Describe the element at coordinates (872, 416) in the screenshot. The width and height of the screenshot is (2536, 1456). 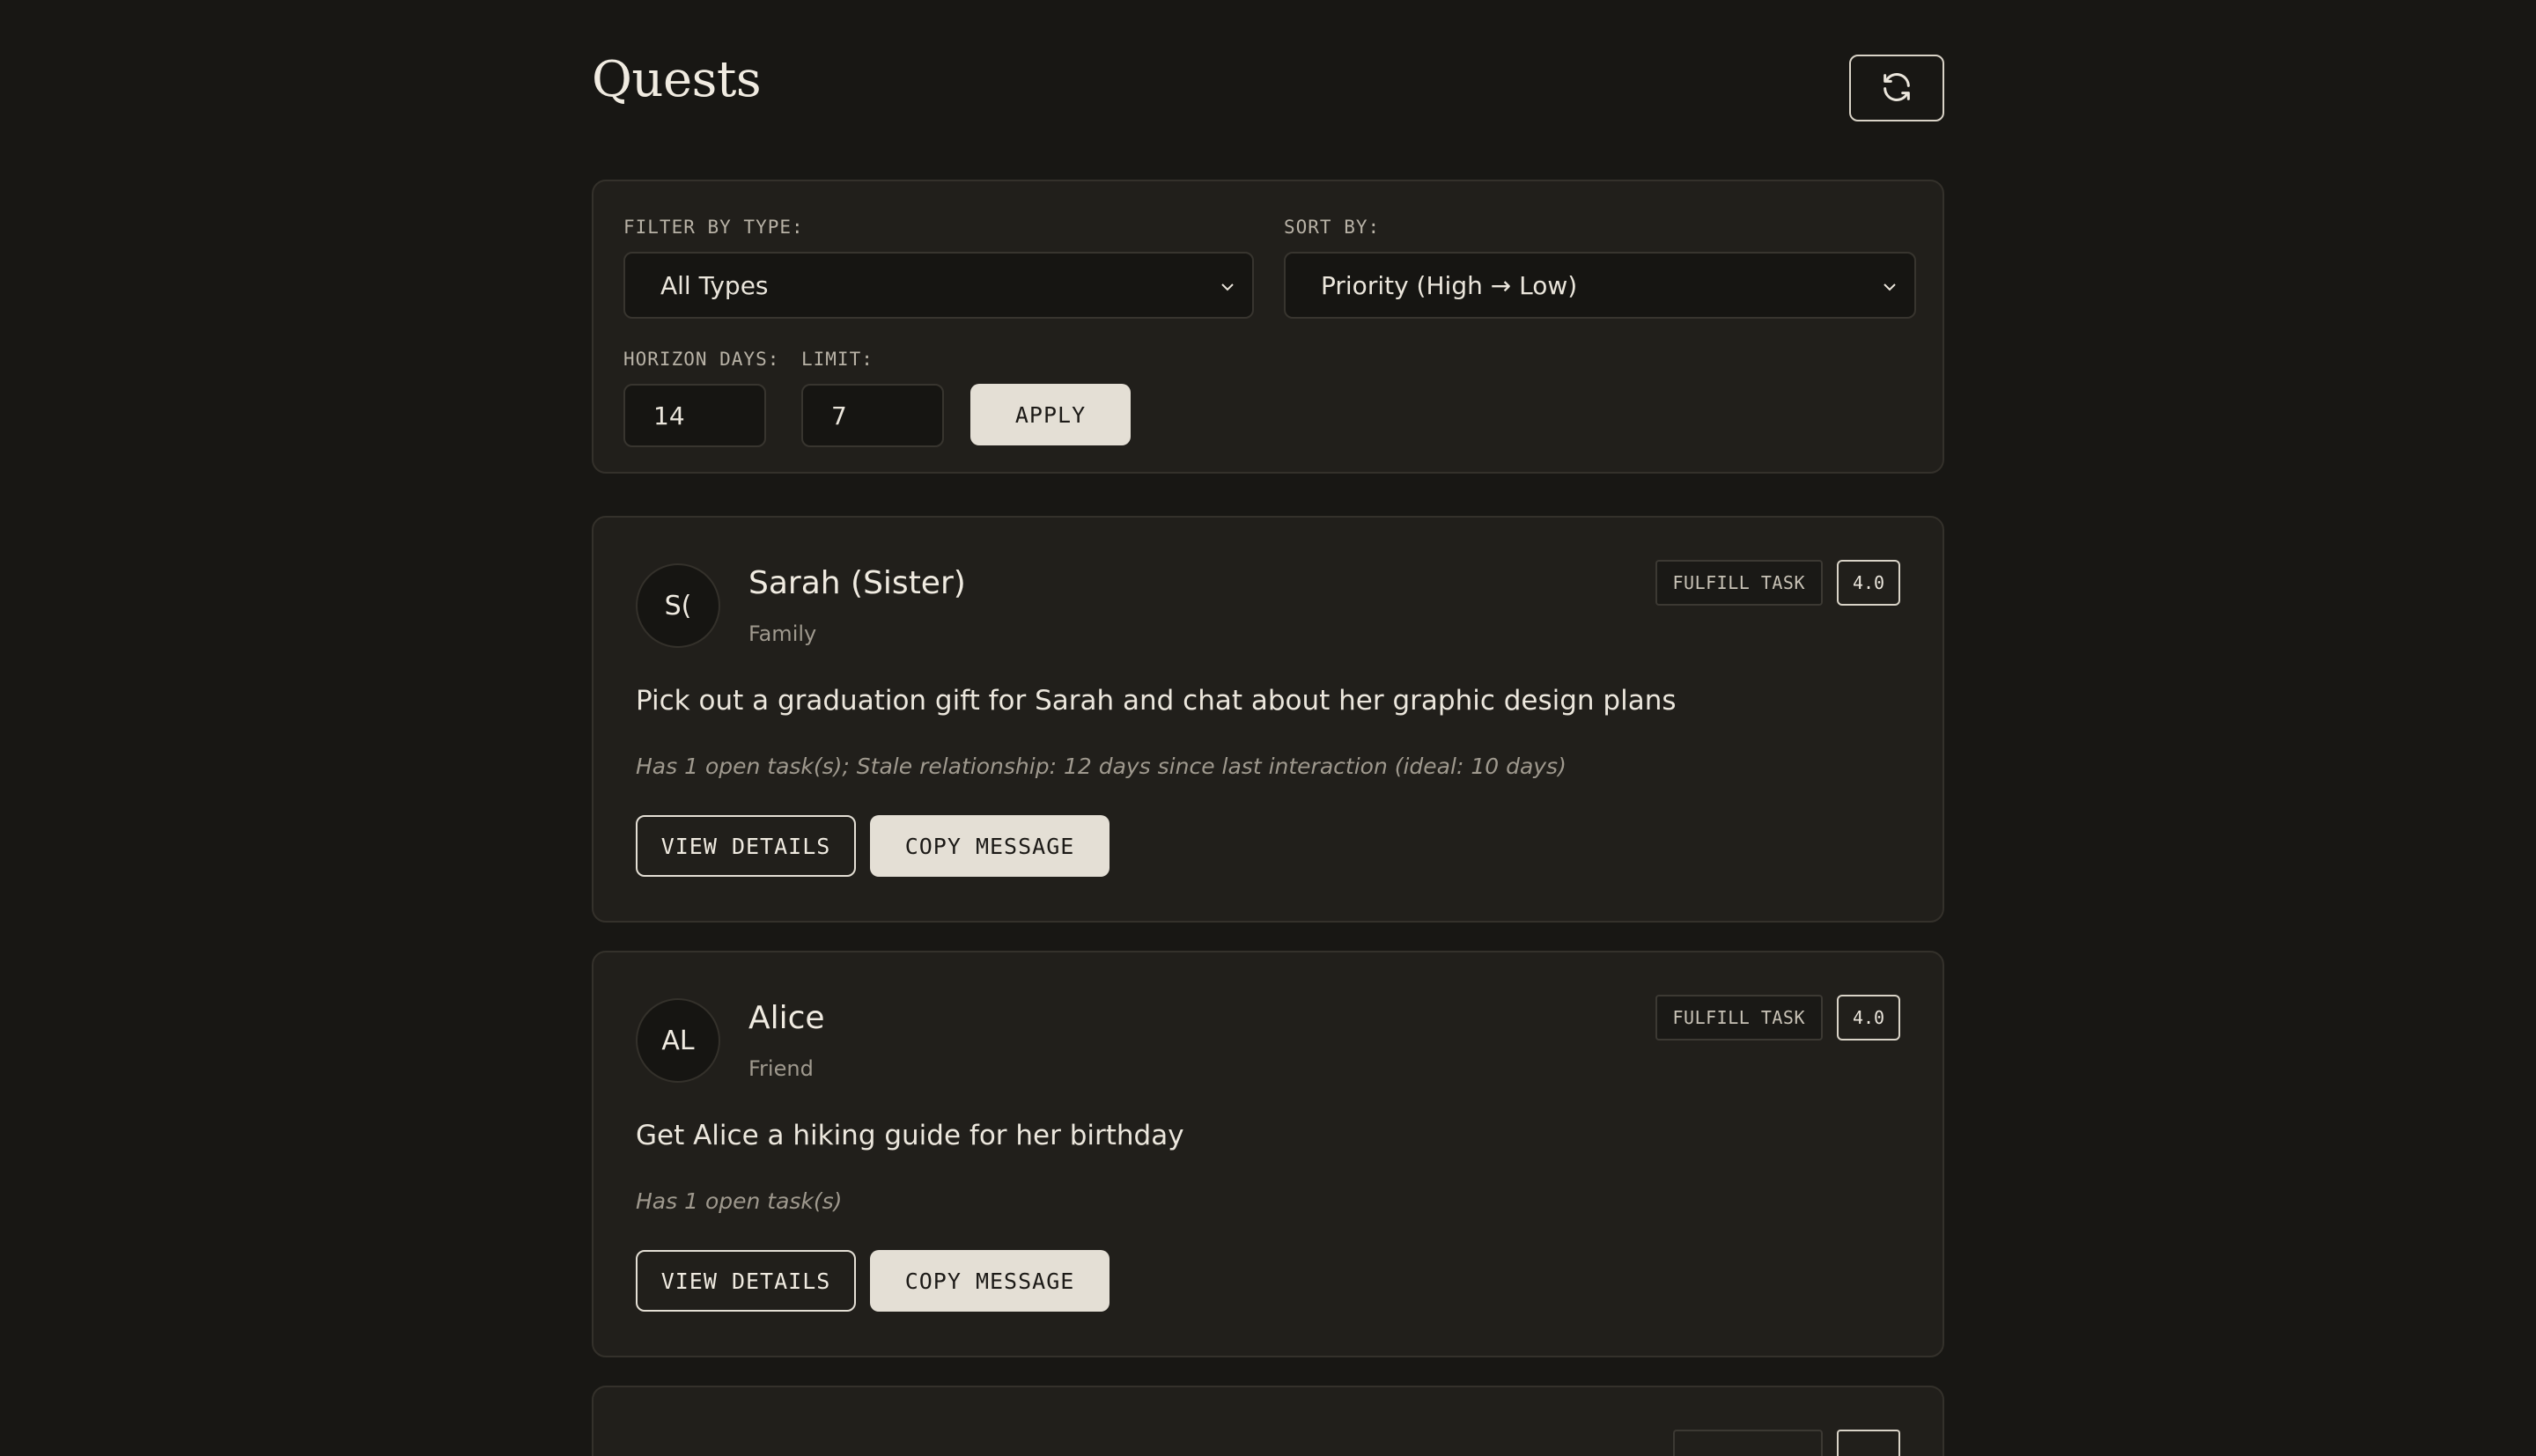
I see `limit-input` at that location.